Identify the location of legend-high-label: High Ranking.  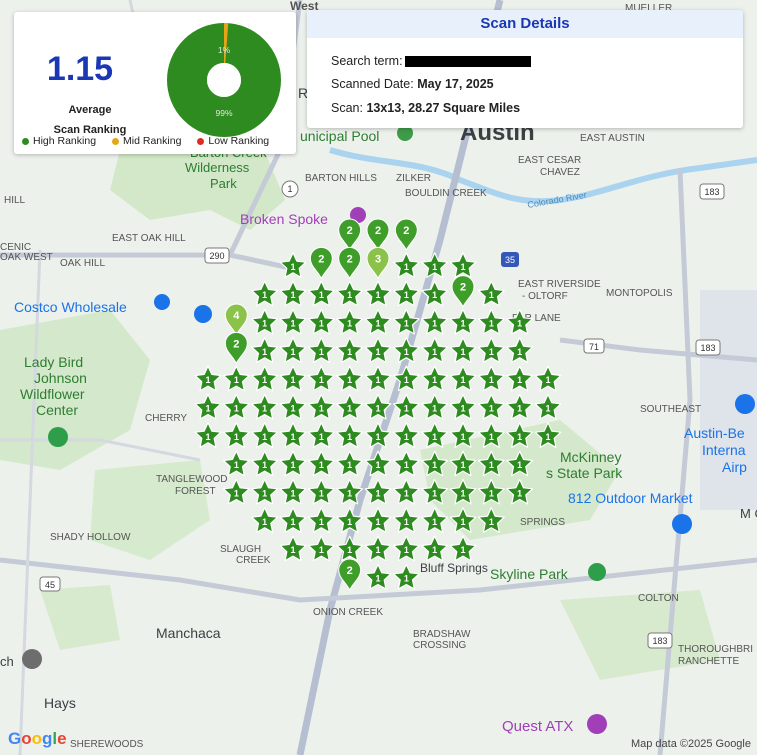
(65, 141).